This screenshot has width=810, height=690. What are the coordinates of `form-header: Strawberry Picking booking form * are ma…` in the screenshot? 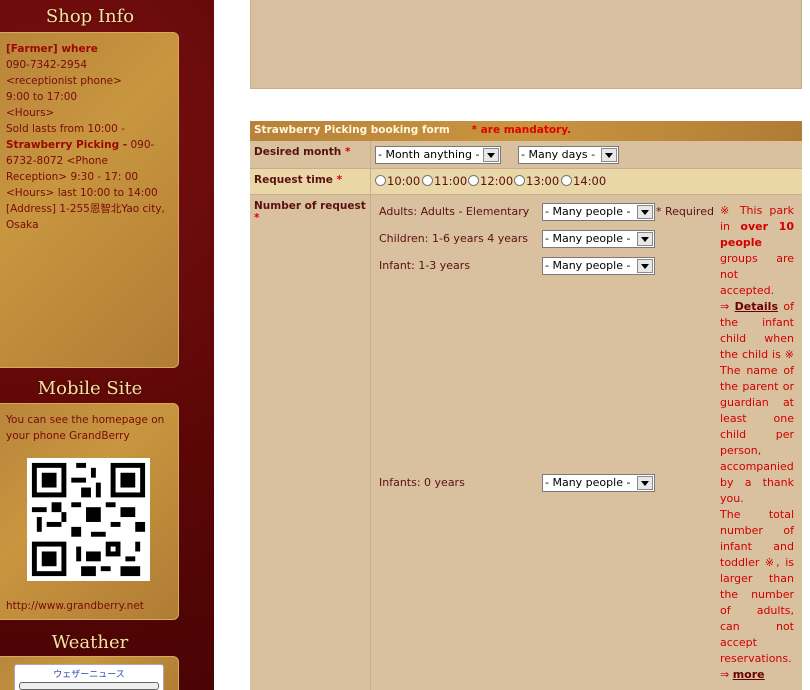 It's located at (526, 131).